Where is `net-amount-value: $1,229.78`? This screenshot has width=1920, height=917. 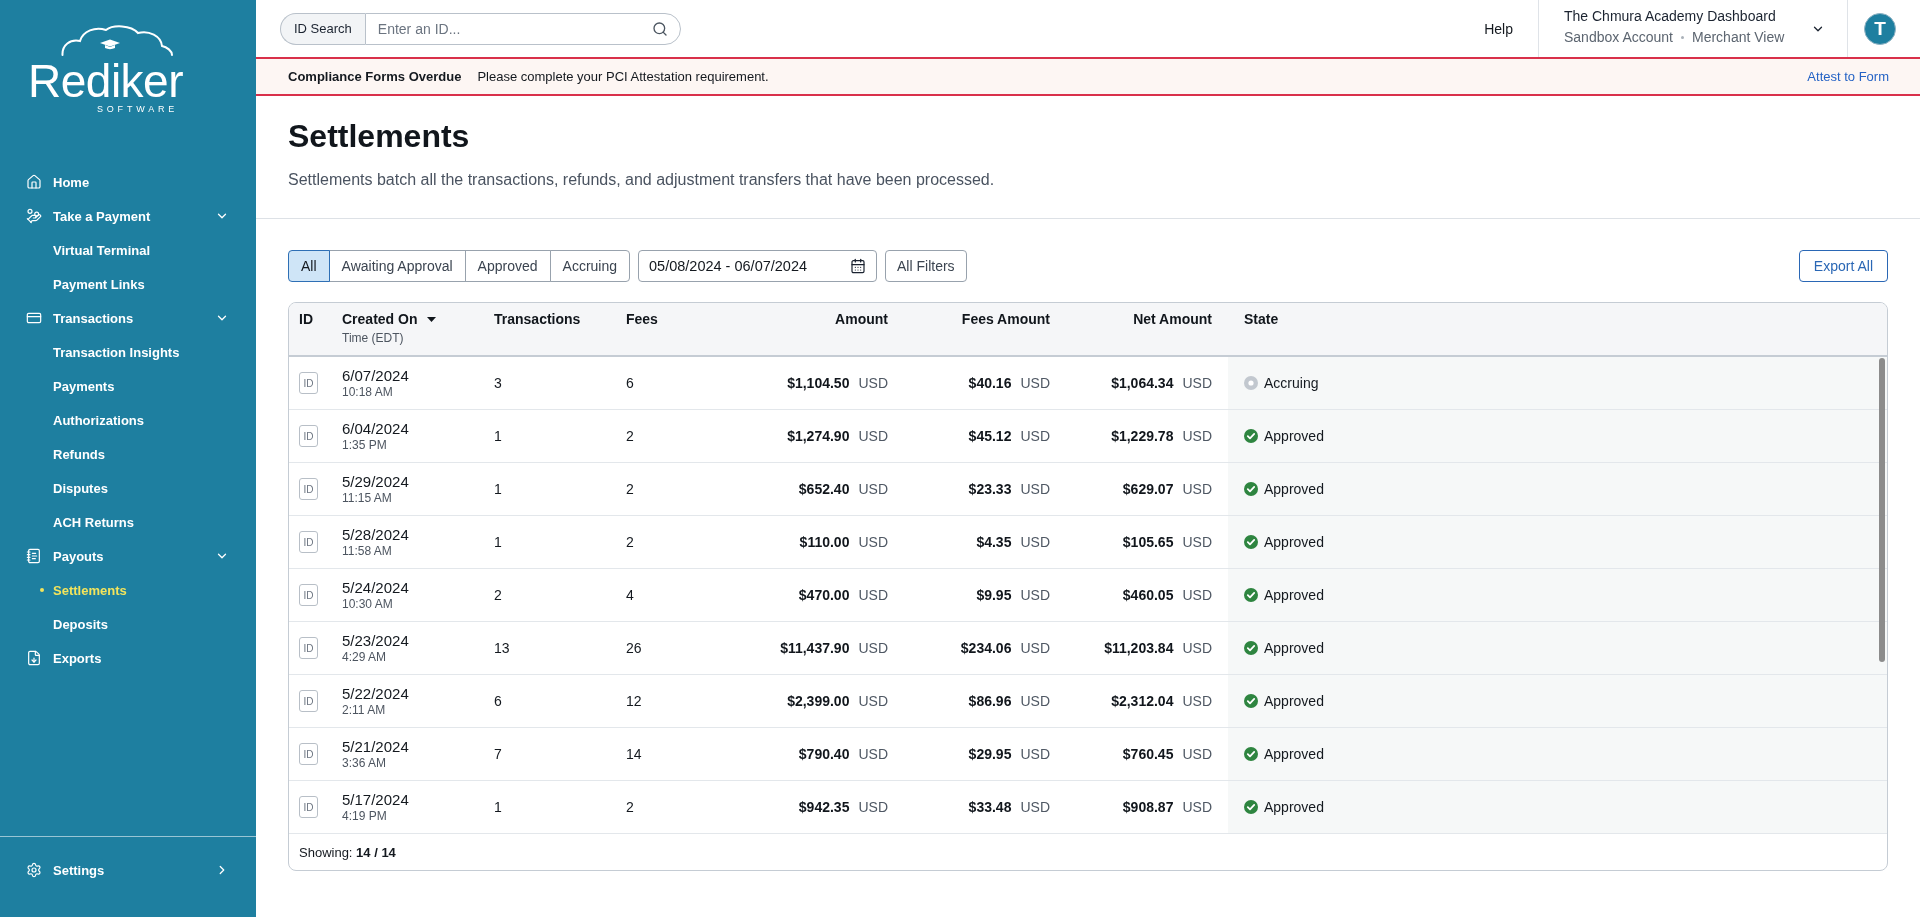
net-amount-value: $1,229.78 is located at coordinates (1142, 436).